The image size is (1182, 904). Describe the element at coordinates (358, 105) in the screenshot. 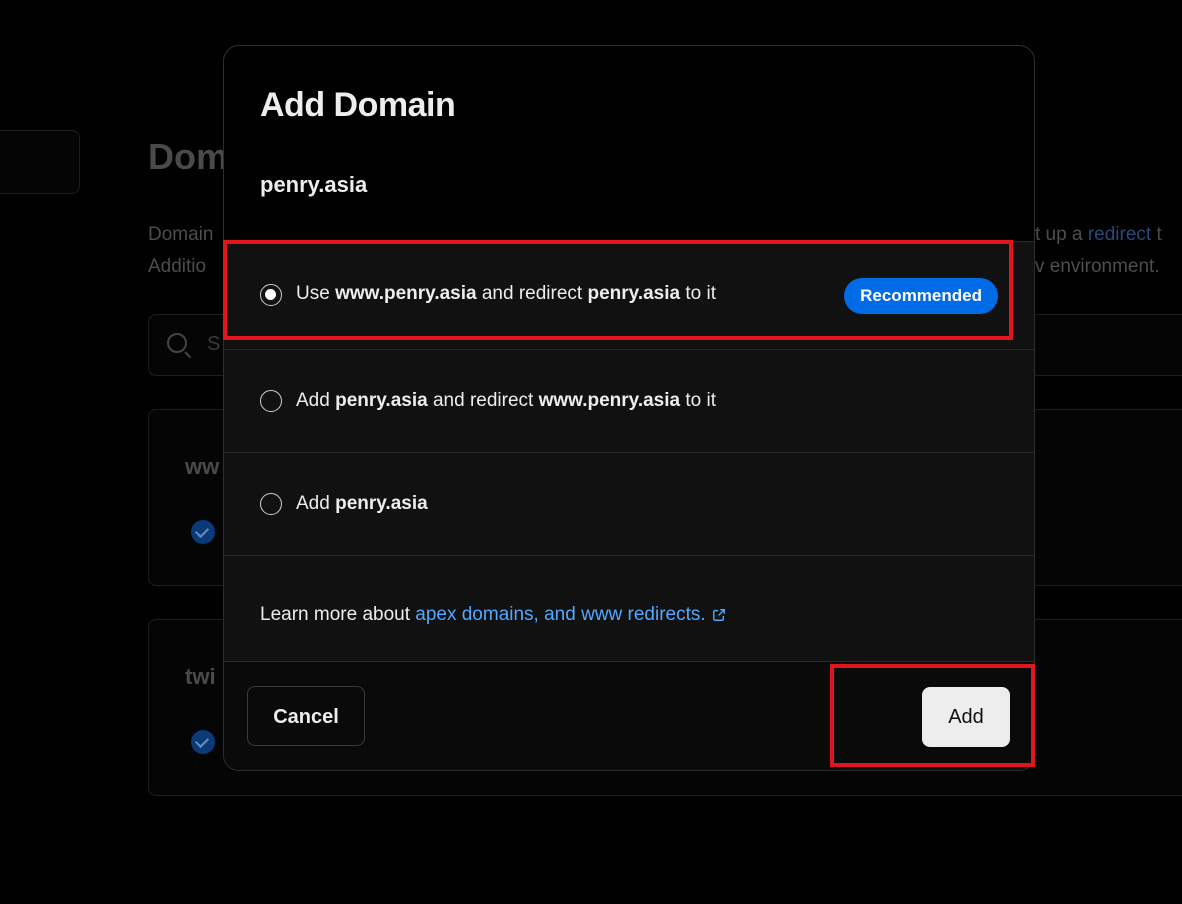

I see `modal-title: Add Domain` at that location.